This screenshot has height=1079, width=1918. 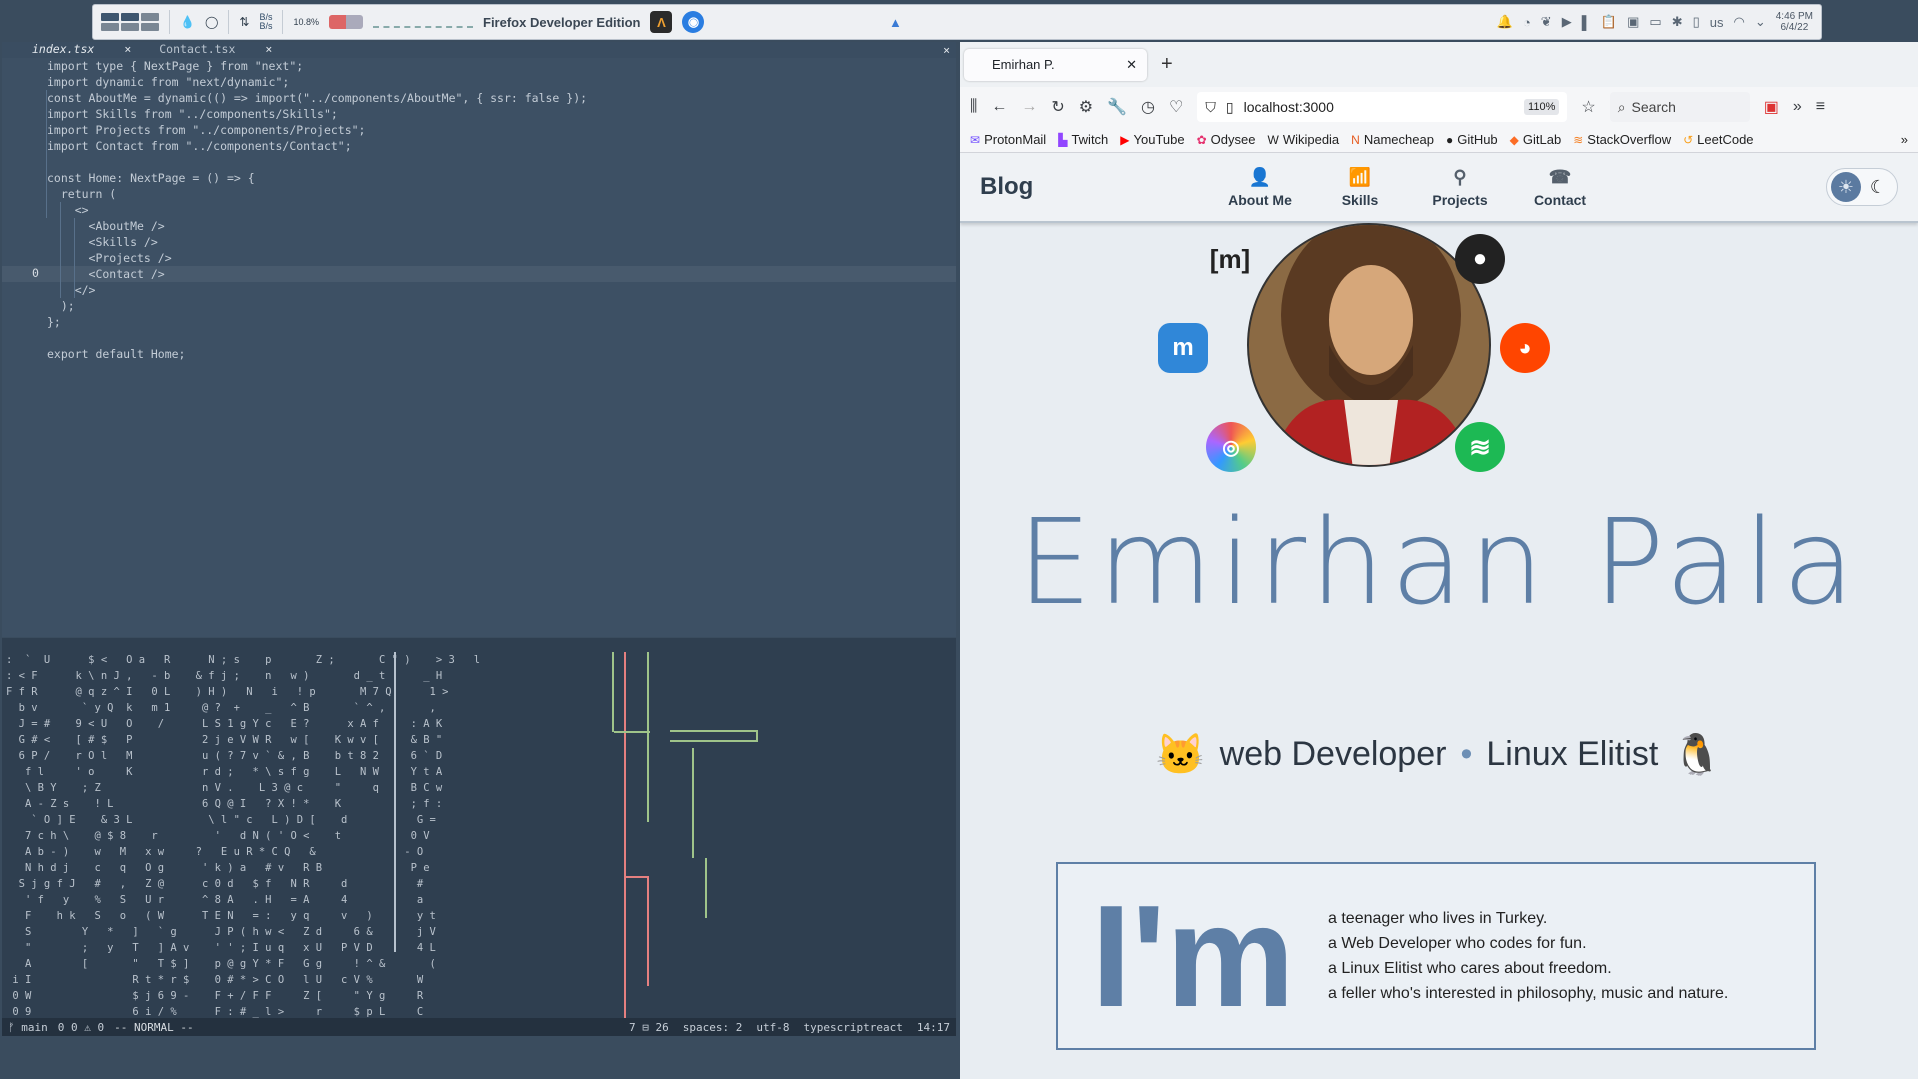 What do you see at coordinates (1542, 107) in the screenshot?
I see `zoom-level: 110%` at bounding box center [1542, 107].